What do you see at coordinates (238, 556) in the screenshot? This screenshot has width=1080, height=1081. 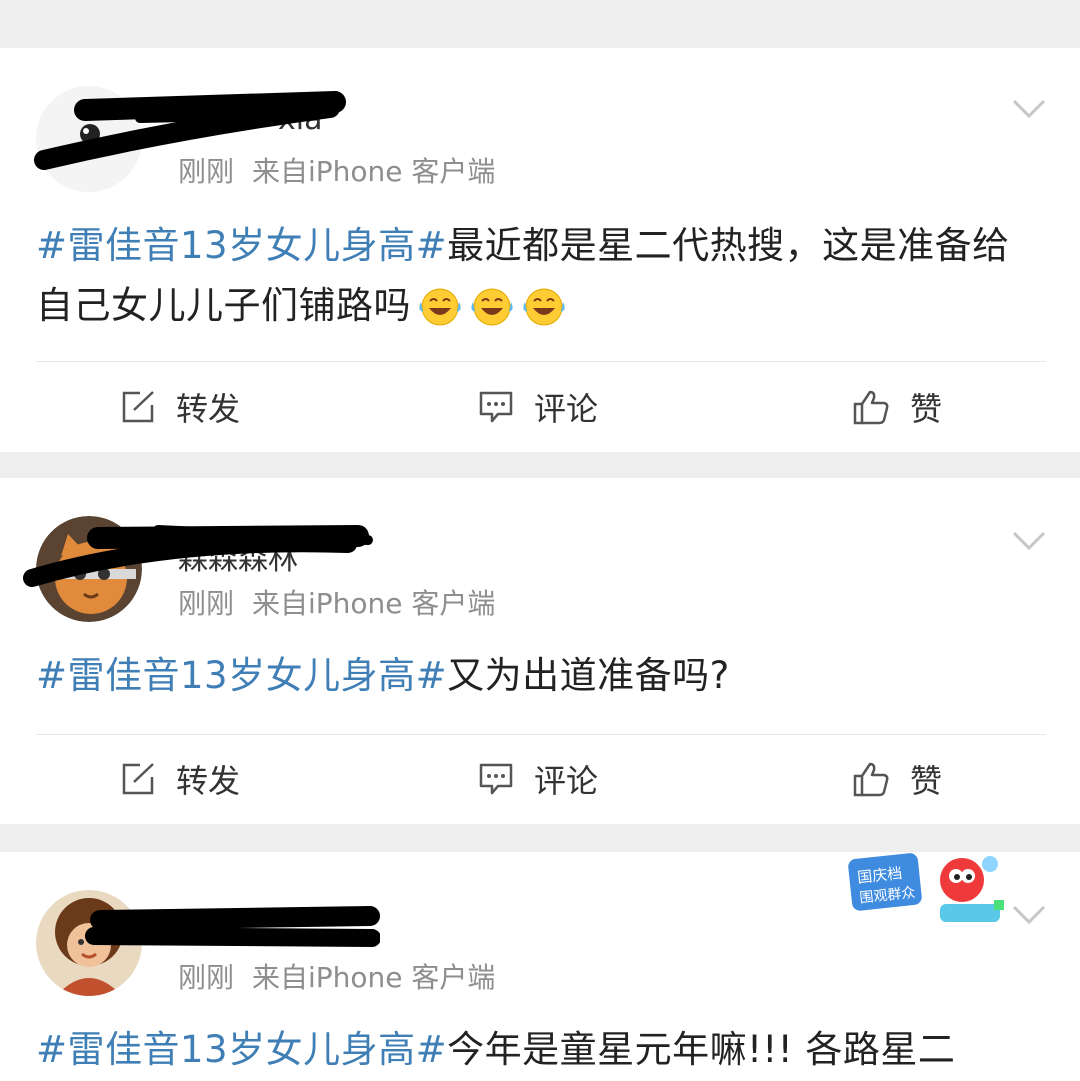 I see `username: 森森森林` at bounding box center [238, 556].